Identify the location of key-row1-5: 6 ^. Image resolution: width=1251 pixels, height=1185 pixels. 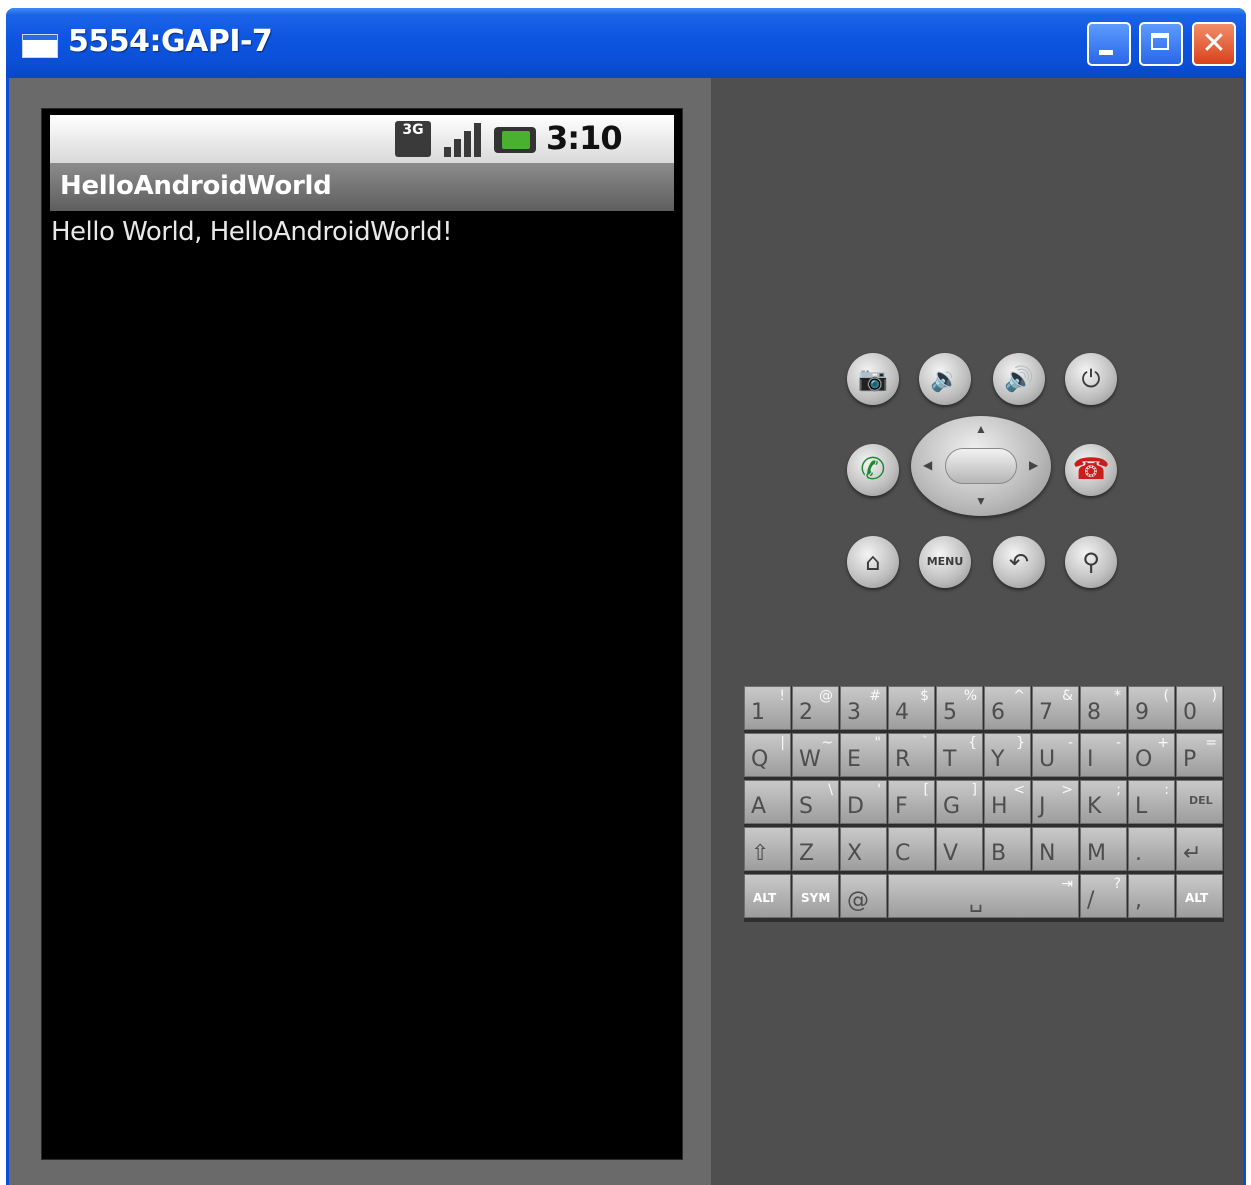
(1007, 708).